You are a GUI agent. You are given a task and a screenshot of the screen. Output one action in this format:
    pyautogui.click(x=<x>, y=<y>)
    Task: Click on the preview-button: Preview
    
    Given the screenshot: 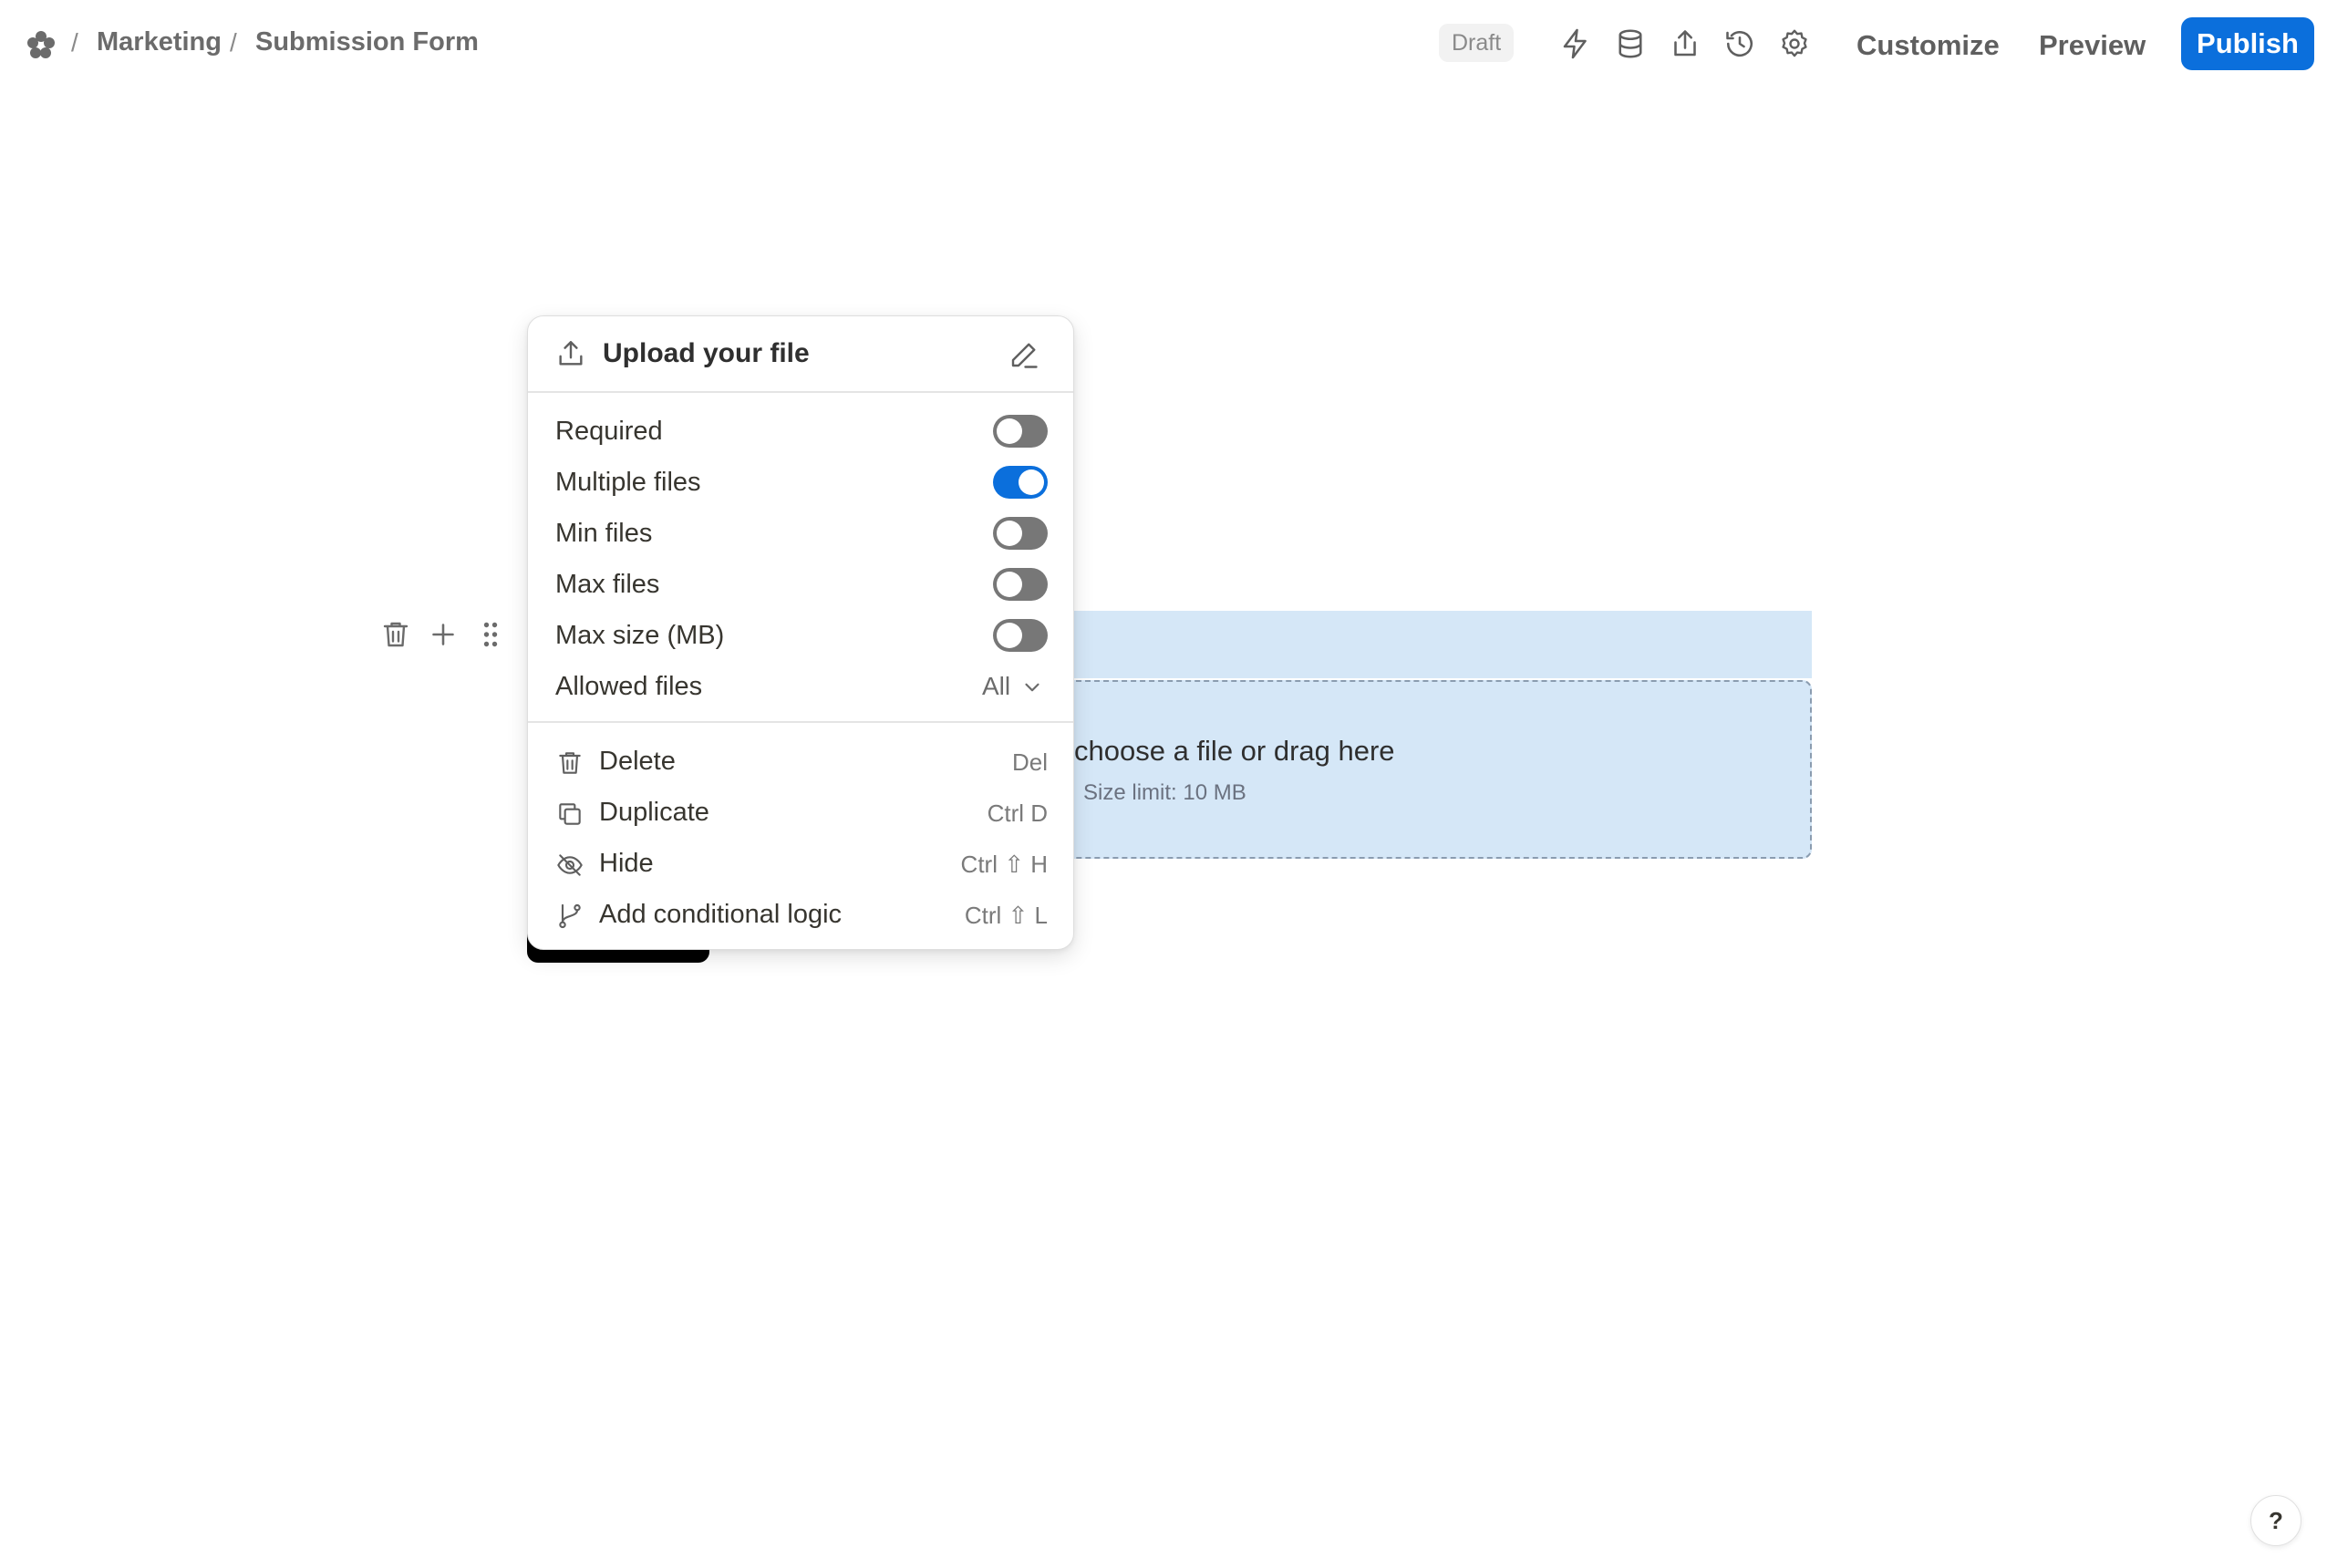 What is the action you would take?
    pyautogui.click(x=2092, y=45)
    